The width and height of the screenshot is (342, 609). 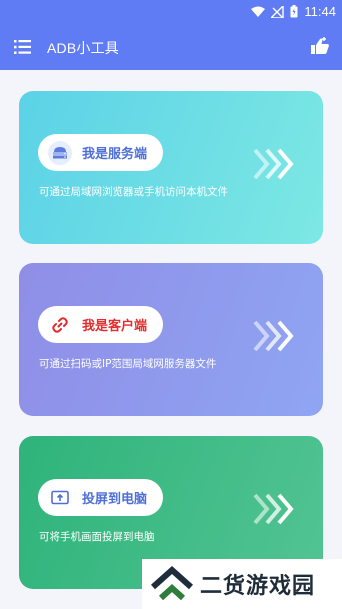 What do you see at coordinates (128, 364) in the screenshot?
I see `client-description: 可通过扫码或IP范围局域网服务器文件` at bounding box center [128, 364].